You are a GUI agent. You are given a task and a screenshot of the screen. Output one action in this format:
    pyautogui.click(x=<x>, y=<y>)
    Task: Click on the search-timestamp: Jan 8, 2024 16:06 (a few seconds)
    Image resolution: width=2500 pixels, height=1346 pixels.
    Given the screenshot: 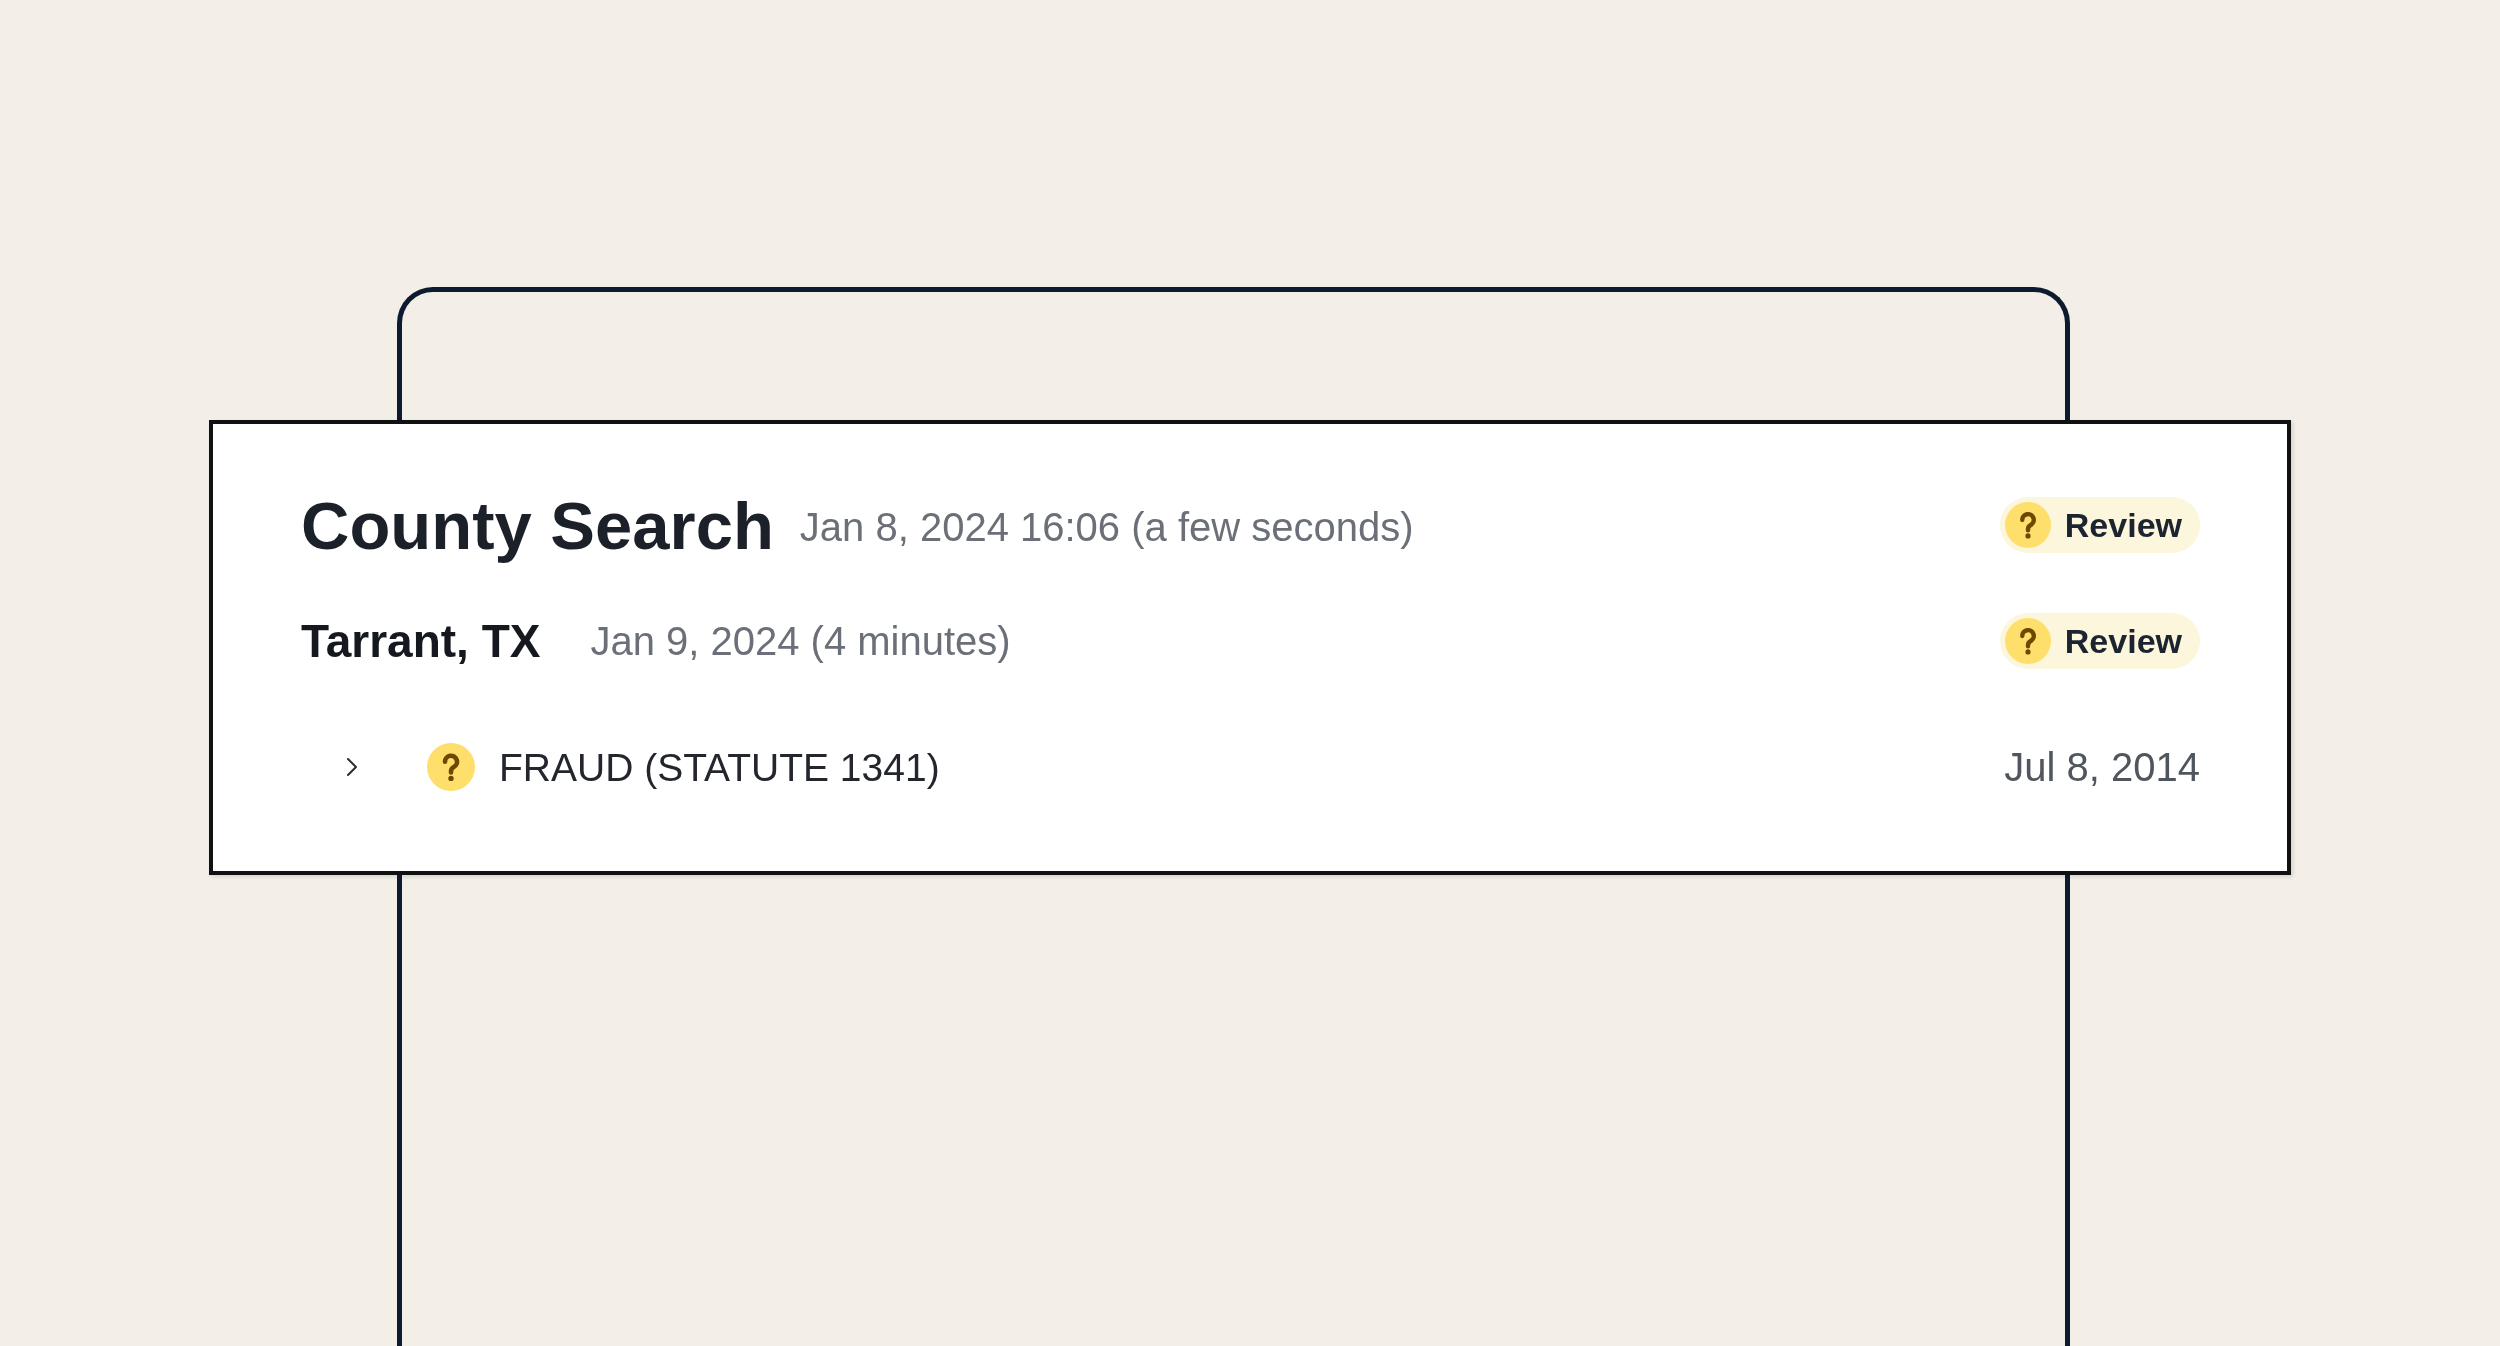 What is the action you would take?
    pyautogui.click(x=1106, y=525)
    